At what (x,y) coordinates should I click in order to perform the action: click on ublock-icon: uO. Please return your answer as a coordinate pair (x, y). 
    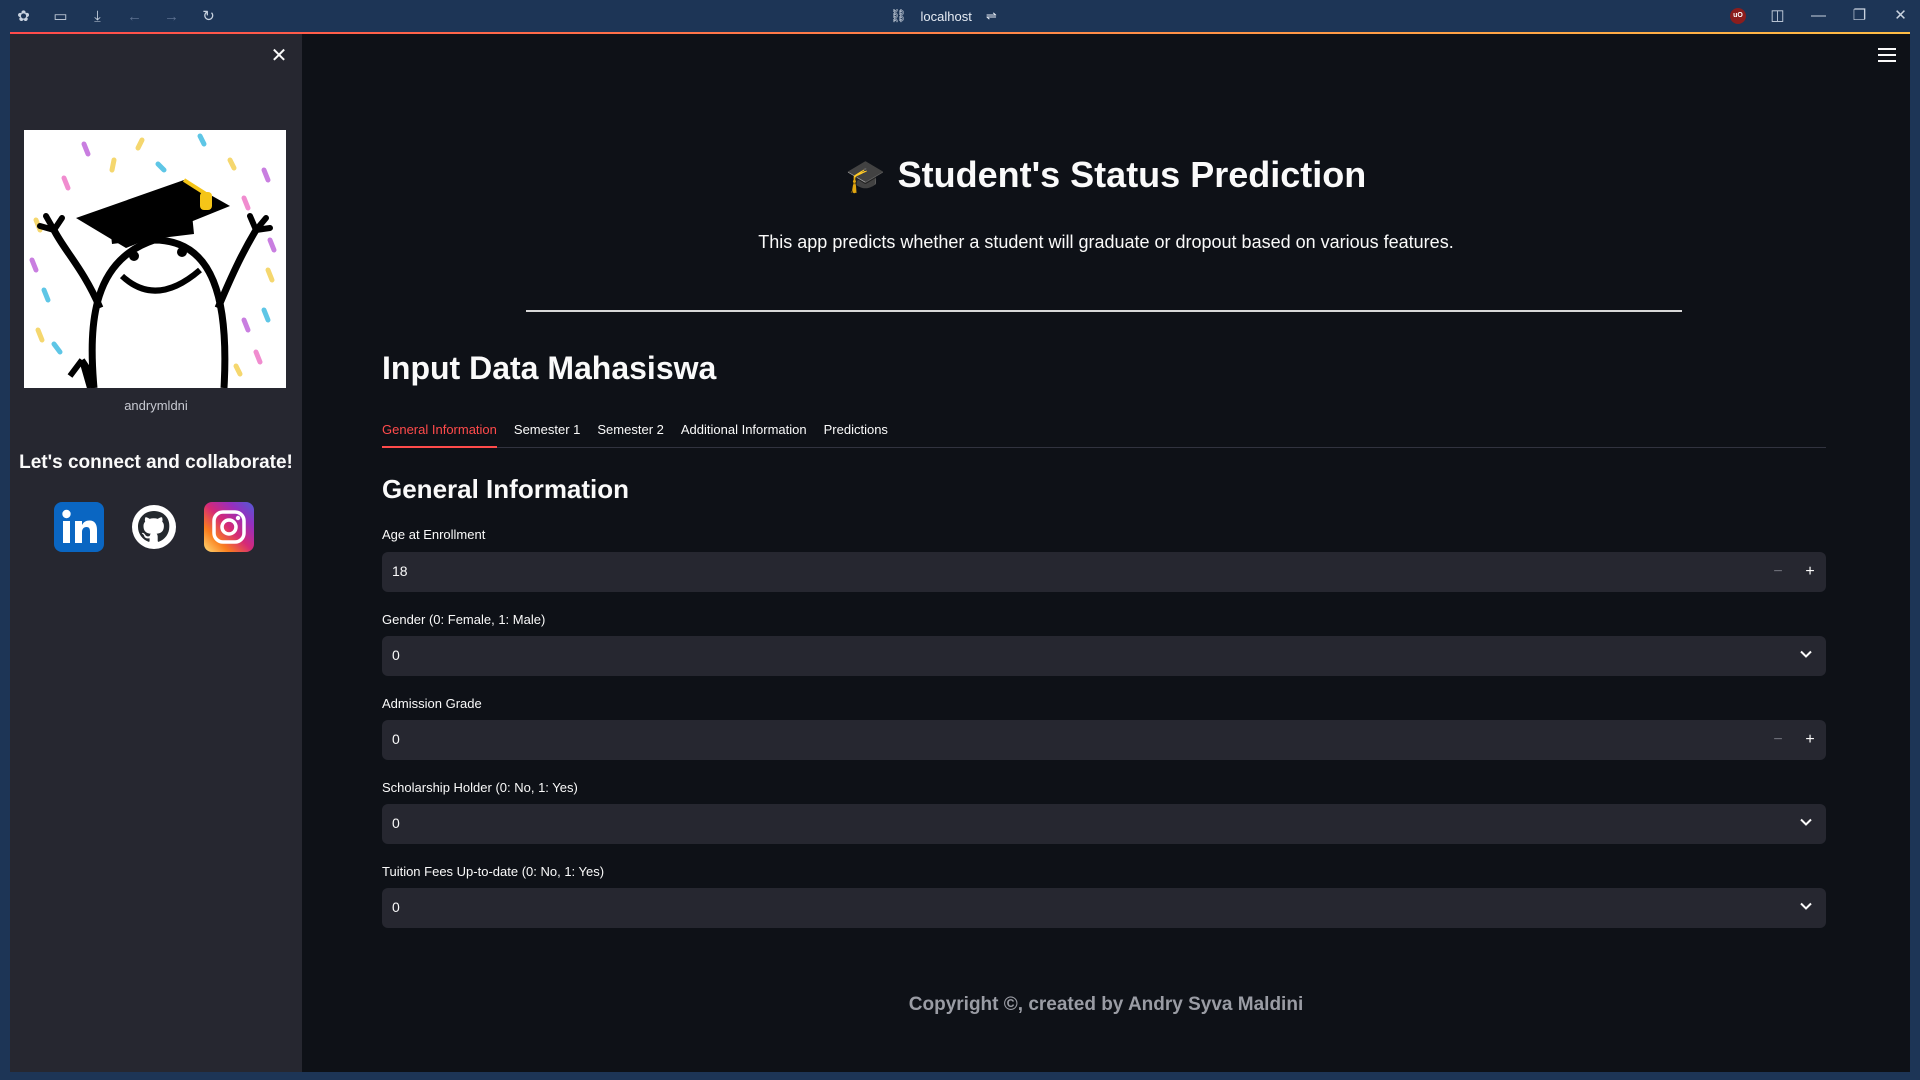
    Looking at the image, I should click on (1738, 15).